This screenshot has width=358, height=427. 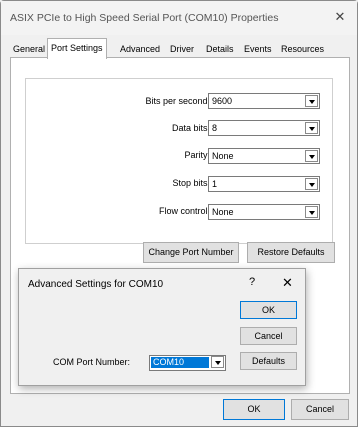 What do you see at coordinates (177, 101) in the screenshot?
I see `bits-per-second-label: Bits per second:` at bounding box center [177, 101].